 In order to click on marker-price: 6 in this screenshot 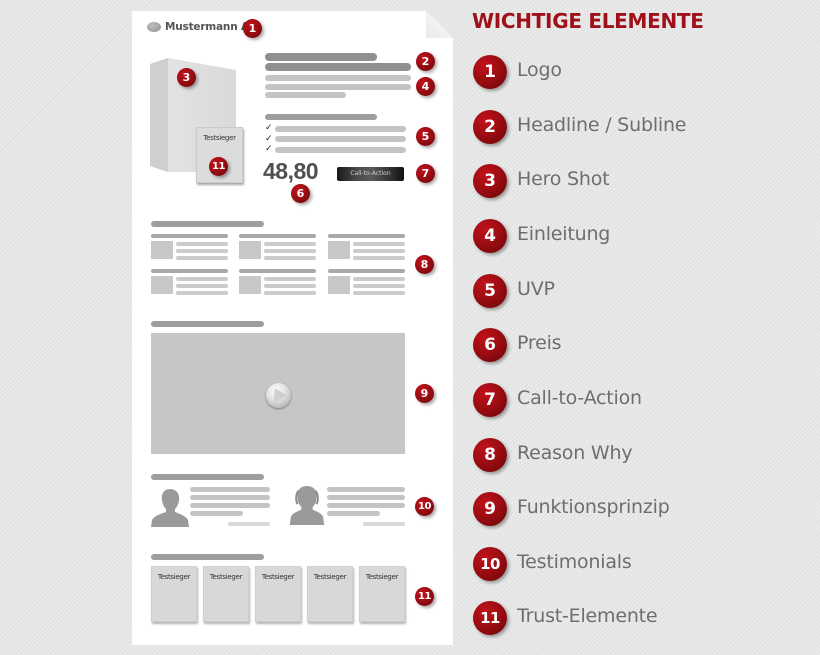, I will do `click(300, 193)`.